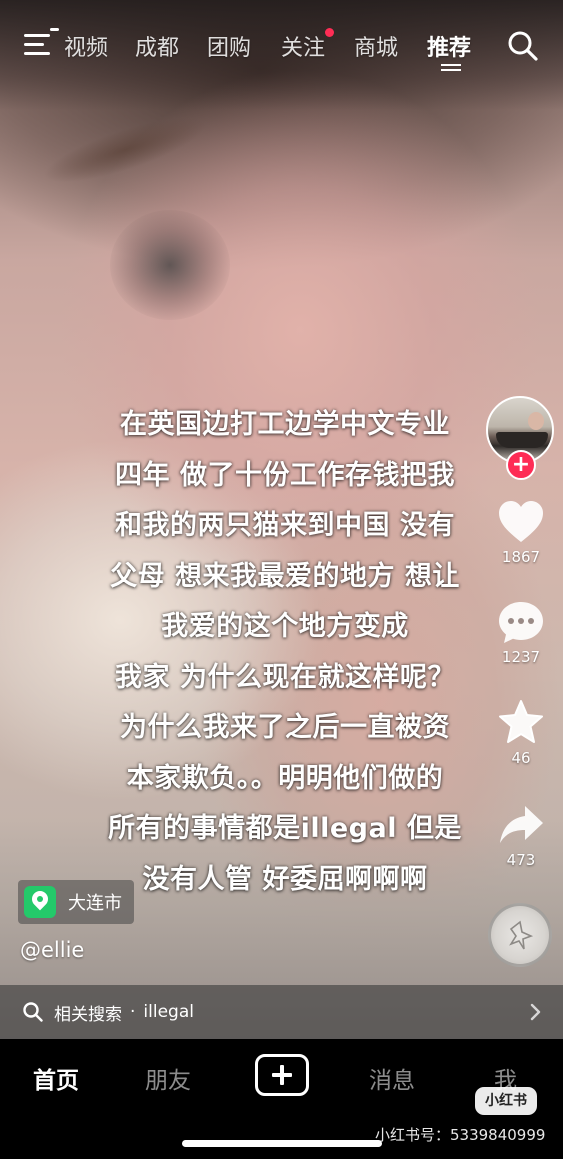  I want to click on following-badge-dot, so click(330, 32).